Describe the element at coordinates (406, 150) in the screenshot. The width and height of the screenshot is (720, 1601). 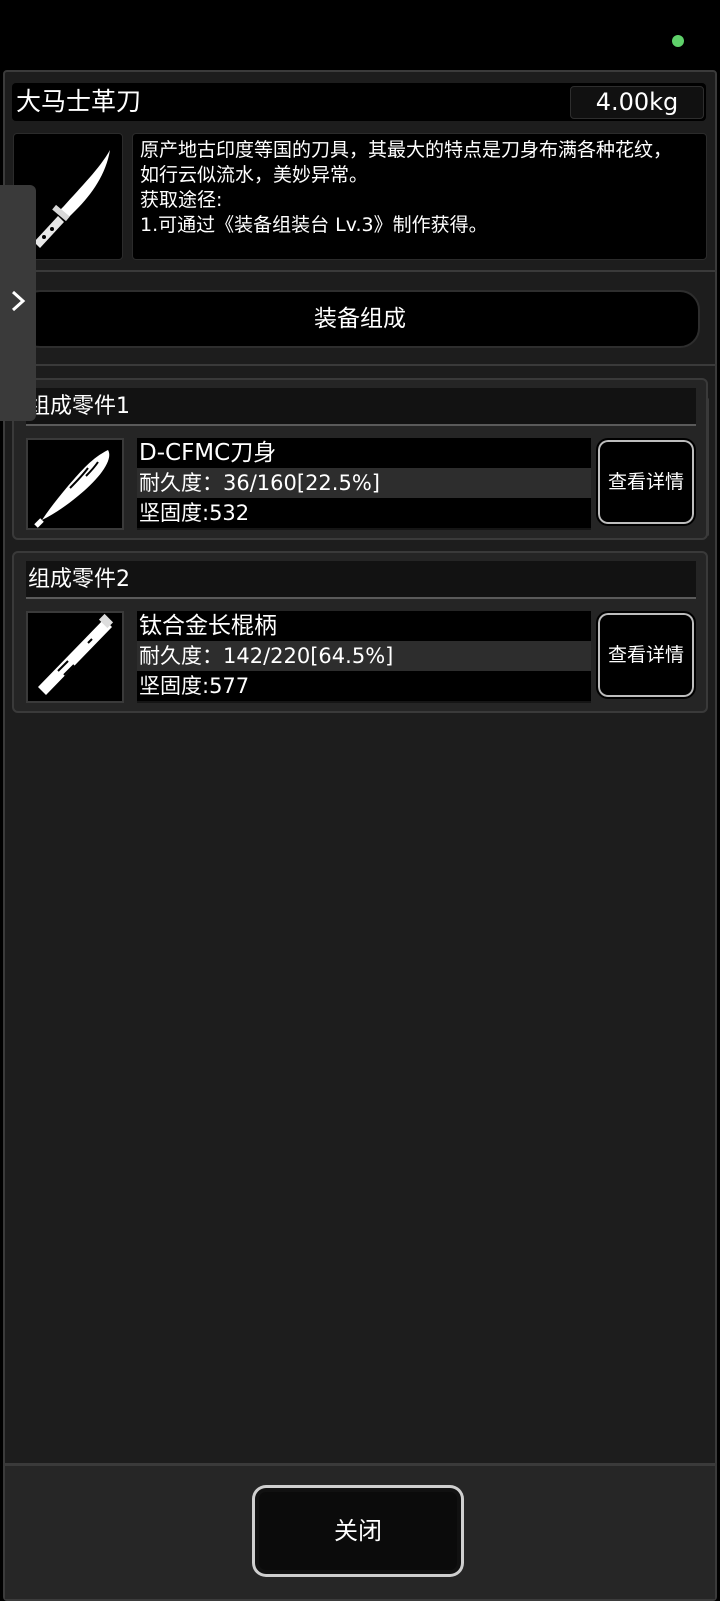
I see `description-line: 原产地古印度等国的刀具，其最大的特点是刀身布满各种花纹，` at that location.